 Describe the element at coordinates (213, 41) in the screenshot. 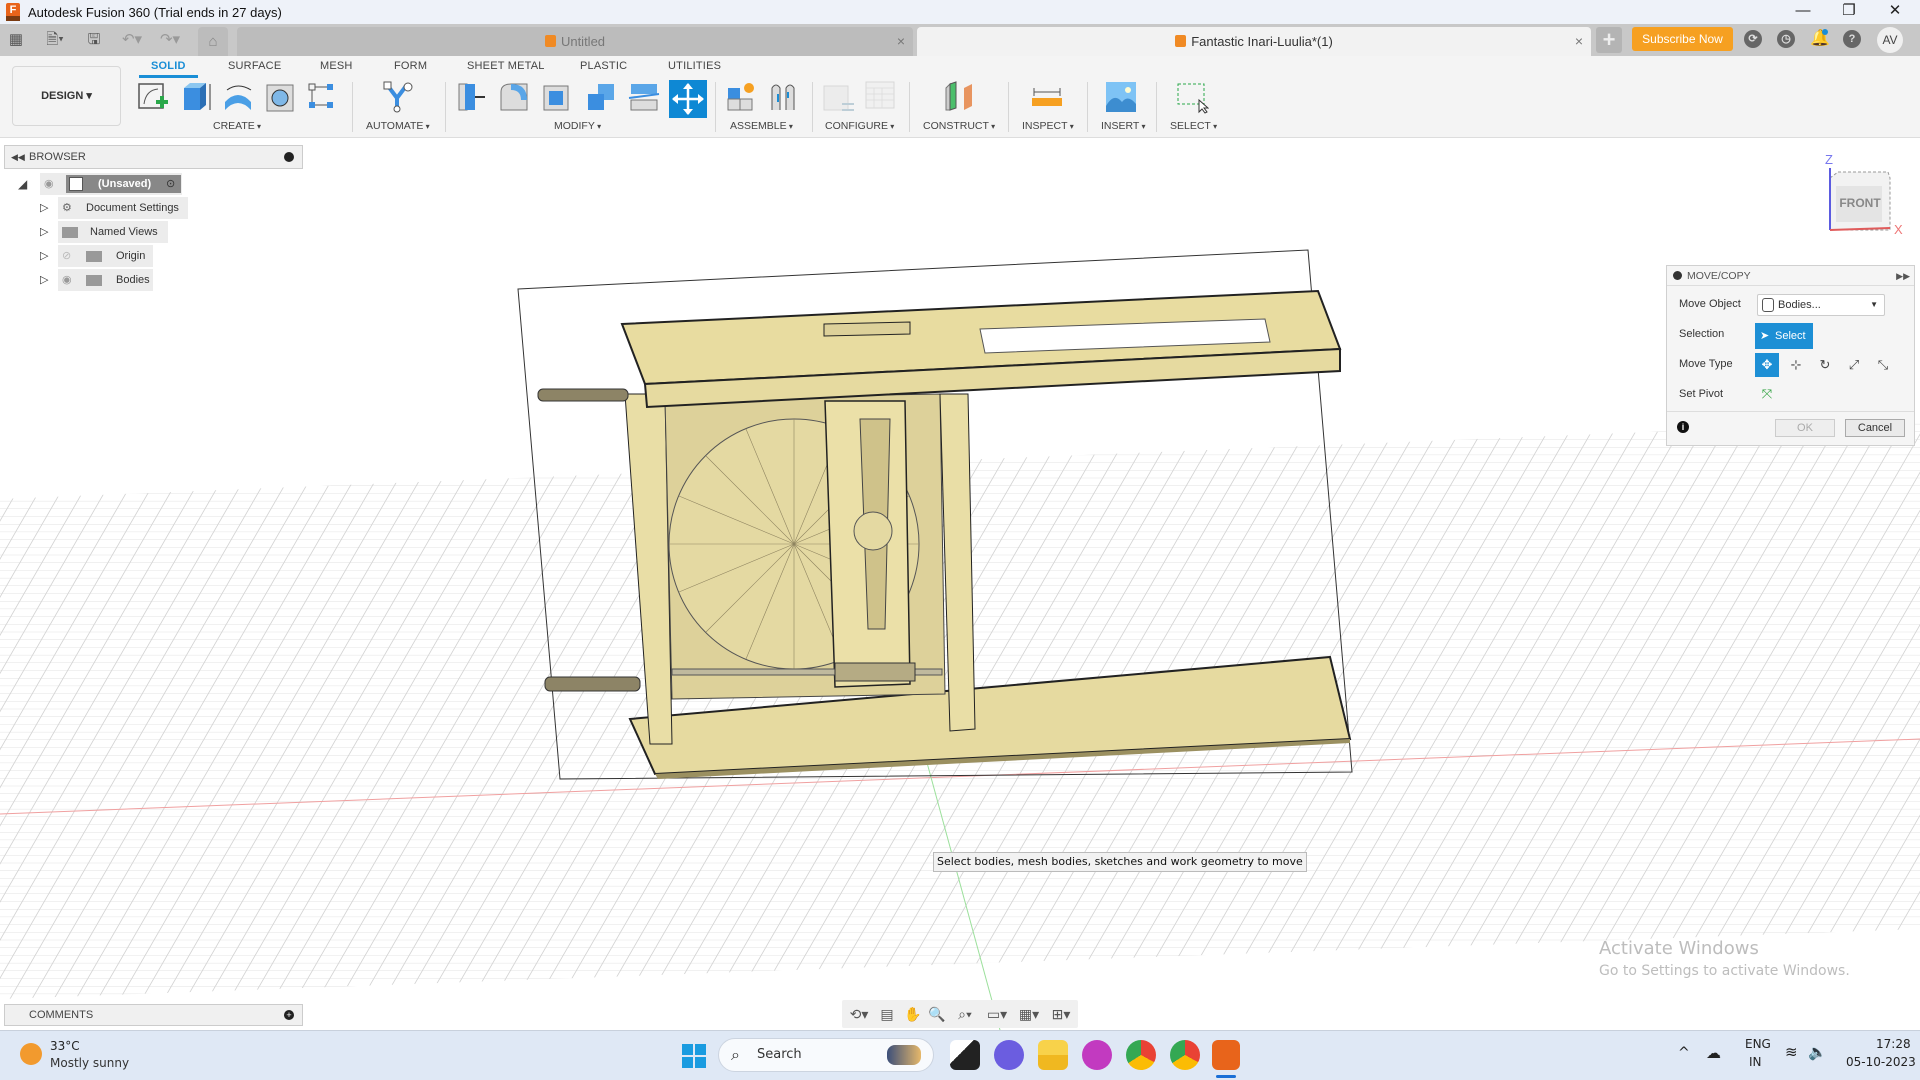

I see `home-tab: ⌂` at that location.